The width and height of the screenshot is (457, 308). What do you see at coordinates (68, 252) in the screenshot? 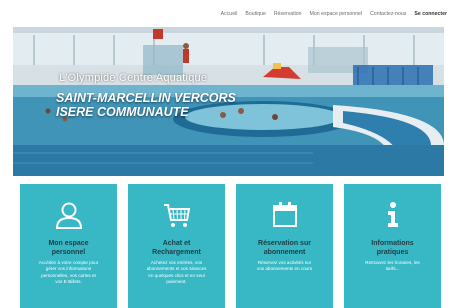
I see `card-title-line: personnel` at bounding box center [68, 252].